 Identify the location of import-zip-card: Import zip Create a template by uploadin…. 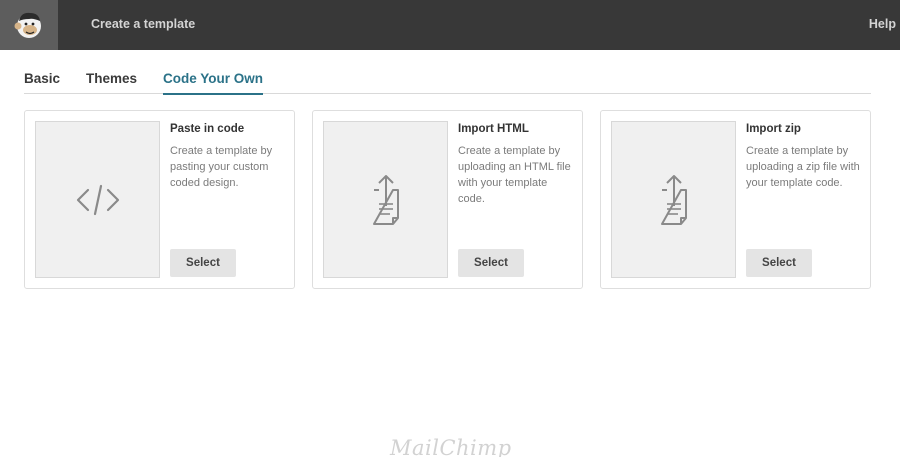
(735, 199).